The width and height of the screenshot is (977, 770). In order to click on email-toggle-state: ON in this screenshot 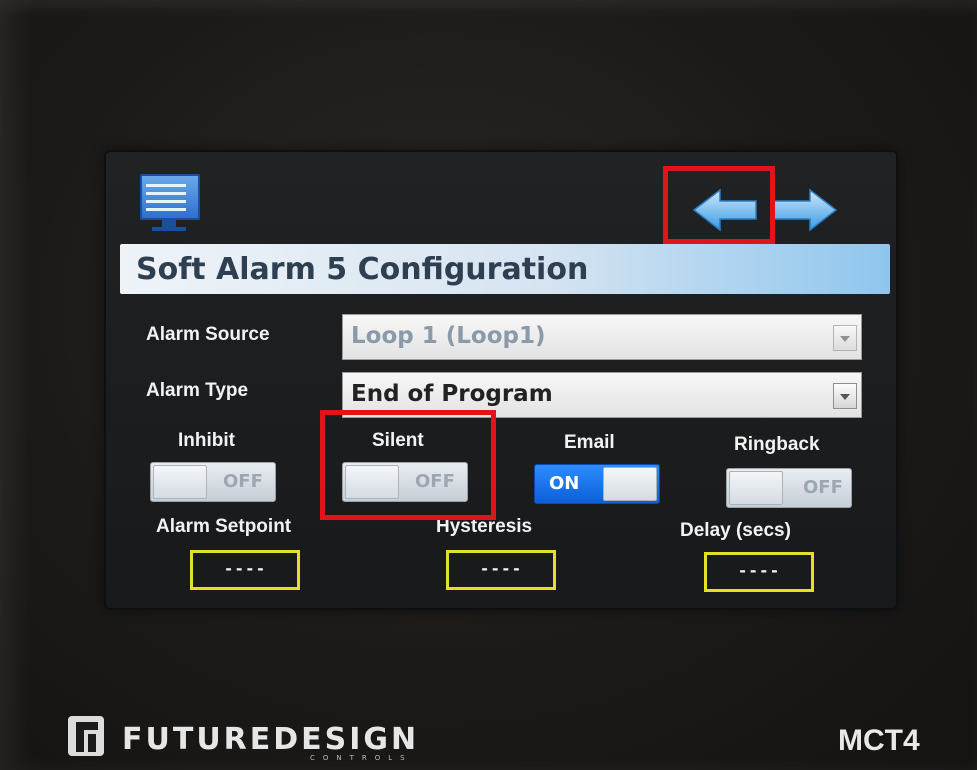, I will do `click(564, 483)`.